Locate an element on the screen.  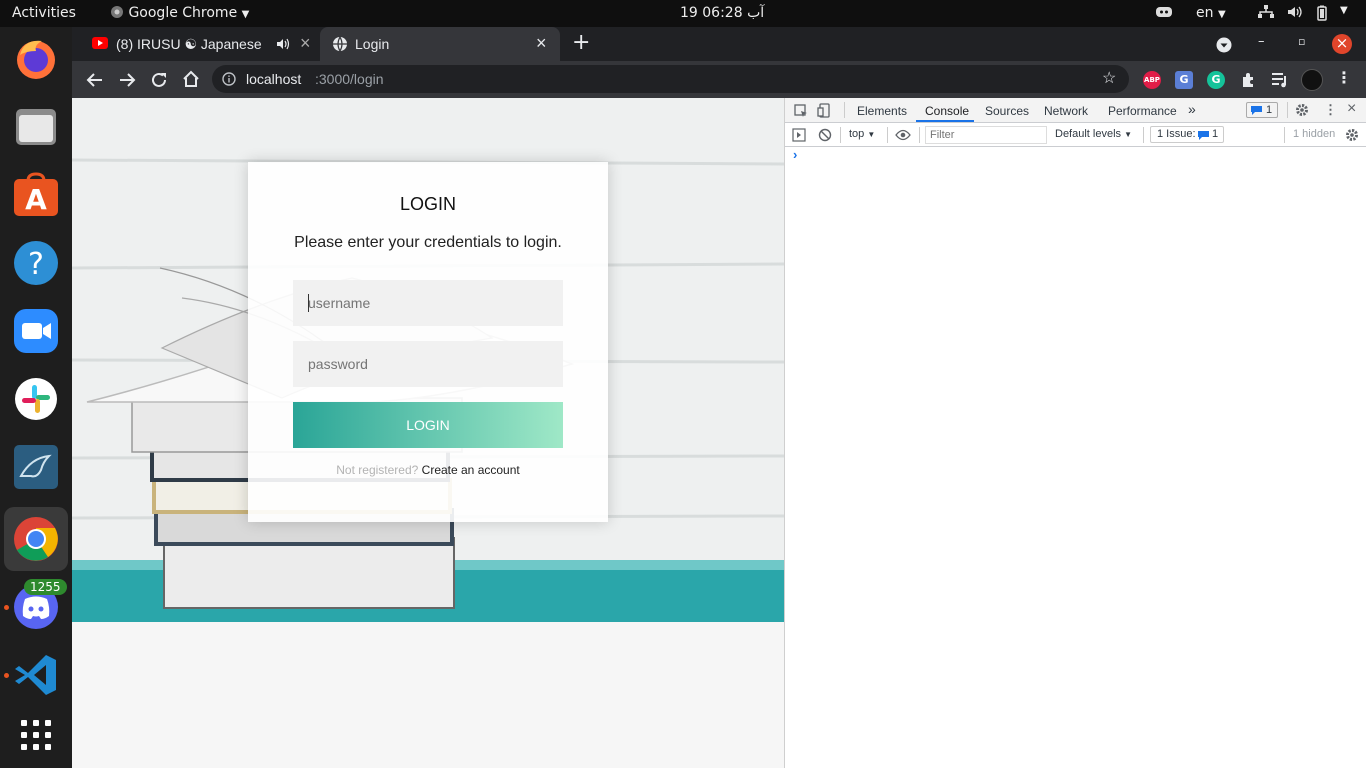
google-translate-icon: G is located at coordinates (1184, 80).